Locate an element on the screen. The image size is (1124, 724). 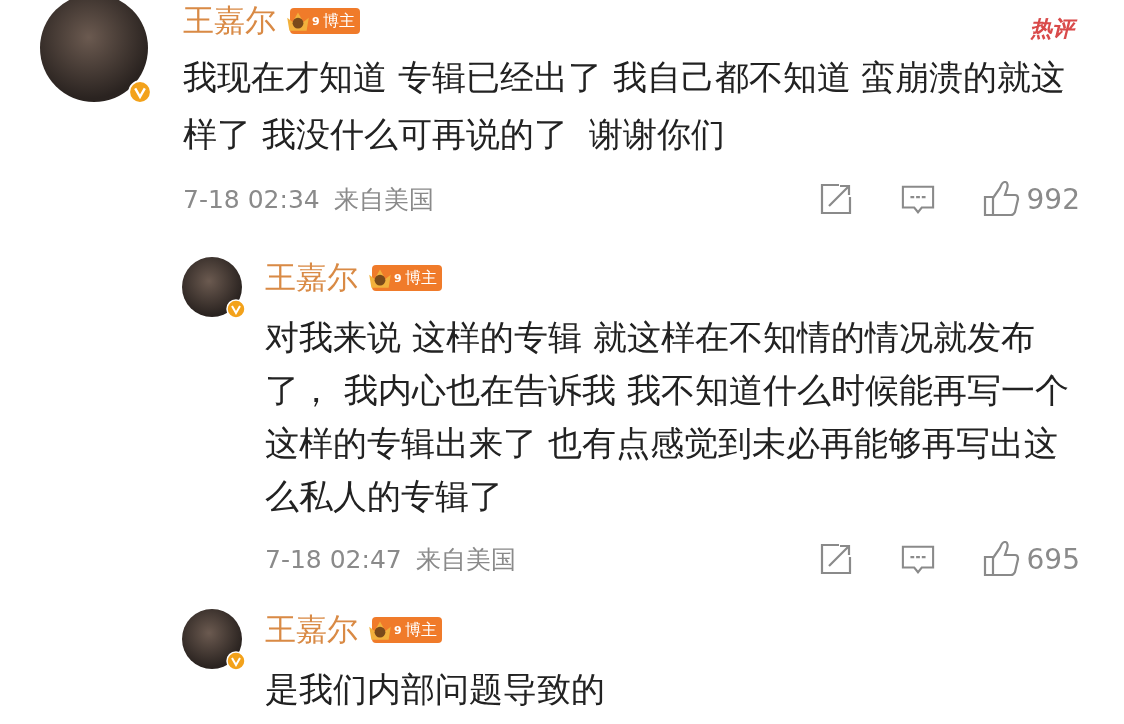
timestamp: 7-18 02:47 is located at coordinates (333, 559).